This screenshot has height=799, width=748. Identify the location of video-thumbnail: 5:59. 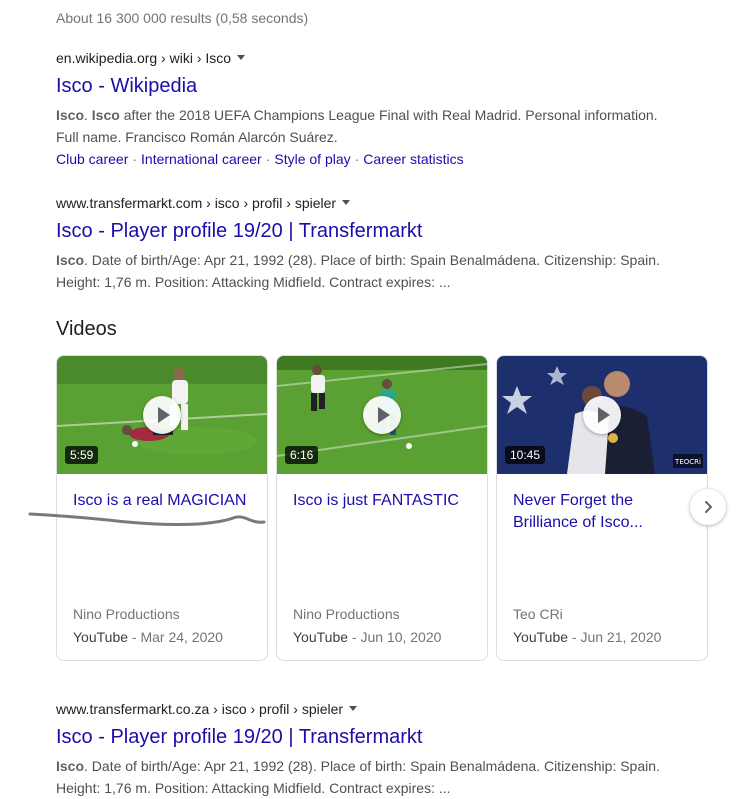
(162, 415).